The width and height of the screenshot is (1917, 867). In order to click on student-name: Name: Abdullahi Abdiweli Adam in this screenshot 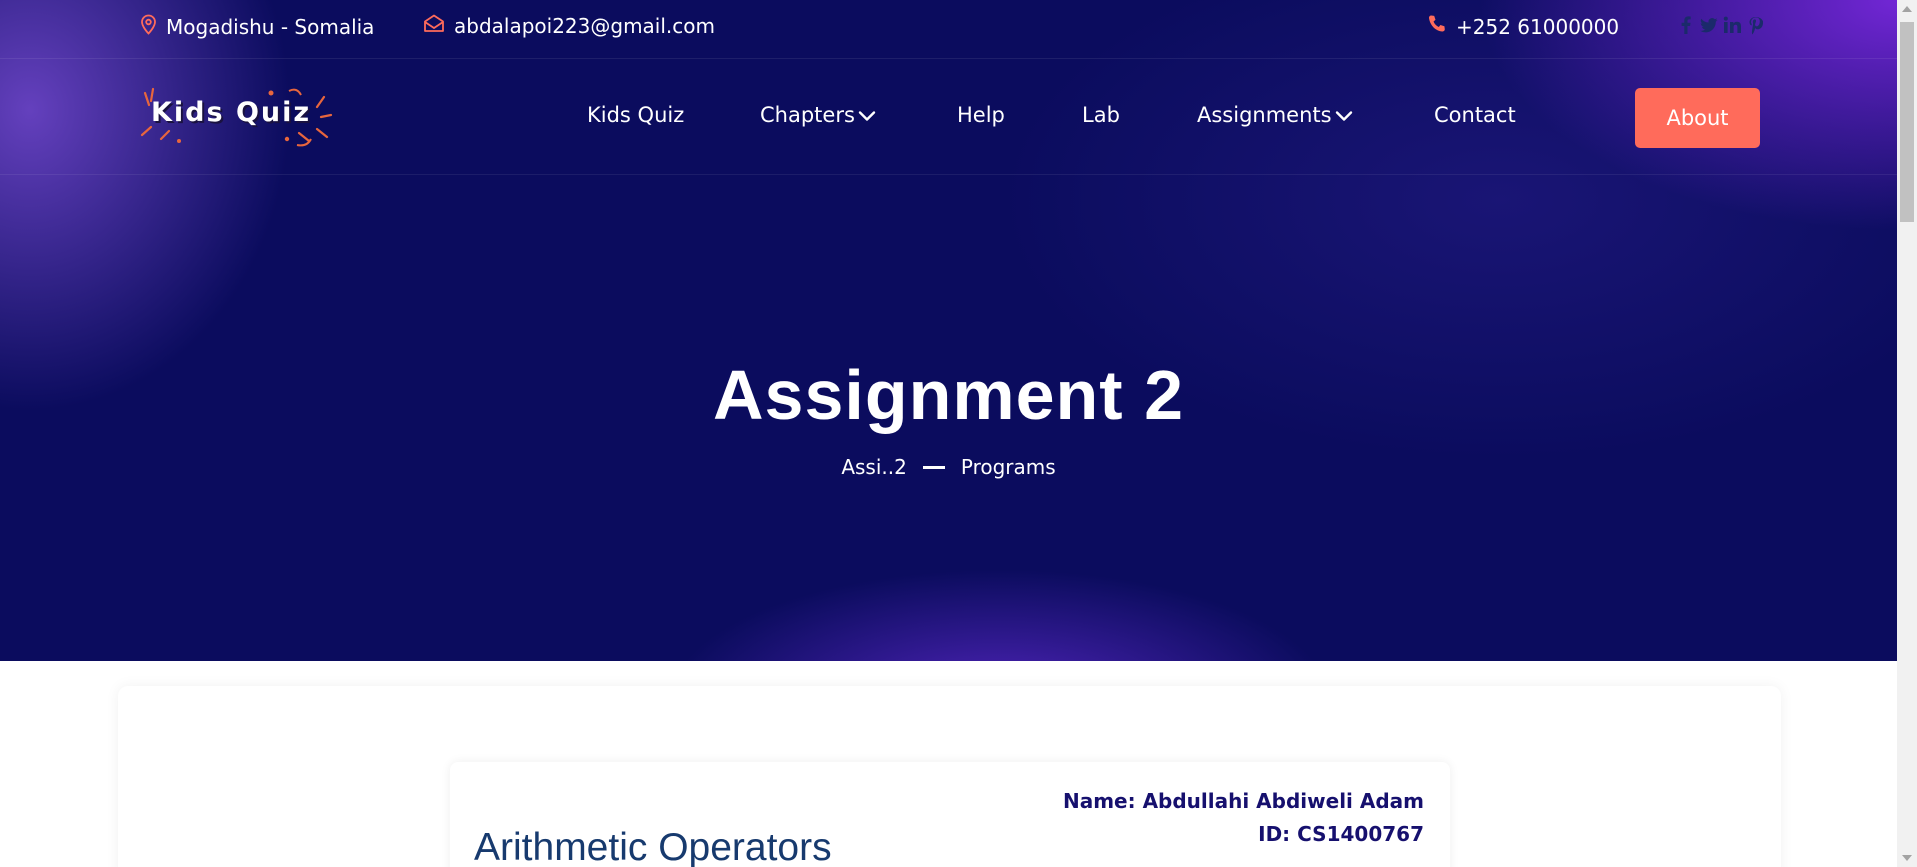, I will do `click(1243, 801)`.